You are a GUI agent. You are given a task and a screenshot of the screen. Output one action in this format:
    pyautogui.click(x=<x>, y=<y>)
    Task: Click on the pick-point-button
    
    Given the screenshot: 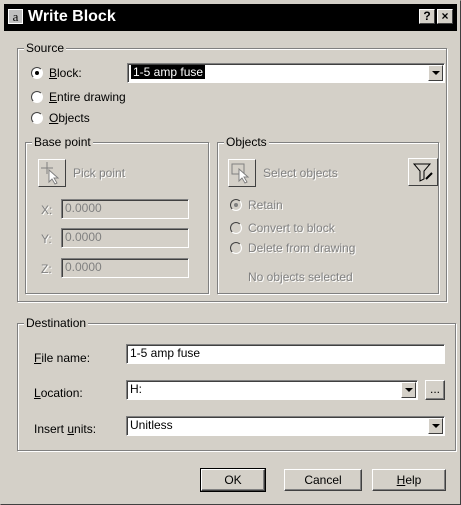 What is the action you would take?
    pyautogui.click(x=52, y=173)
    